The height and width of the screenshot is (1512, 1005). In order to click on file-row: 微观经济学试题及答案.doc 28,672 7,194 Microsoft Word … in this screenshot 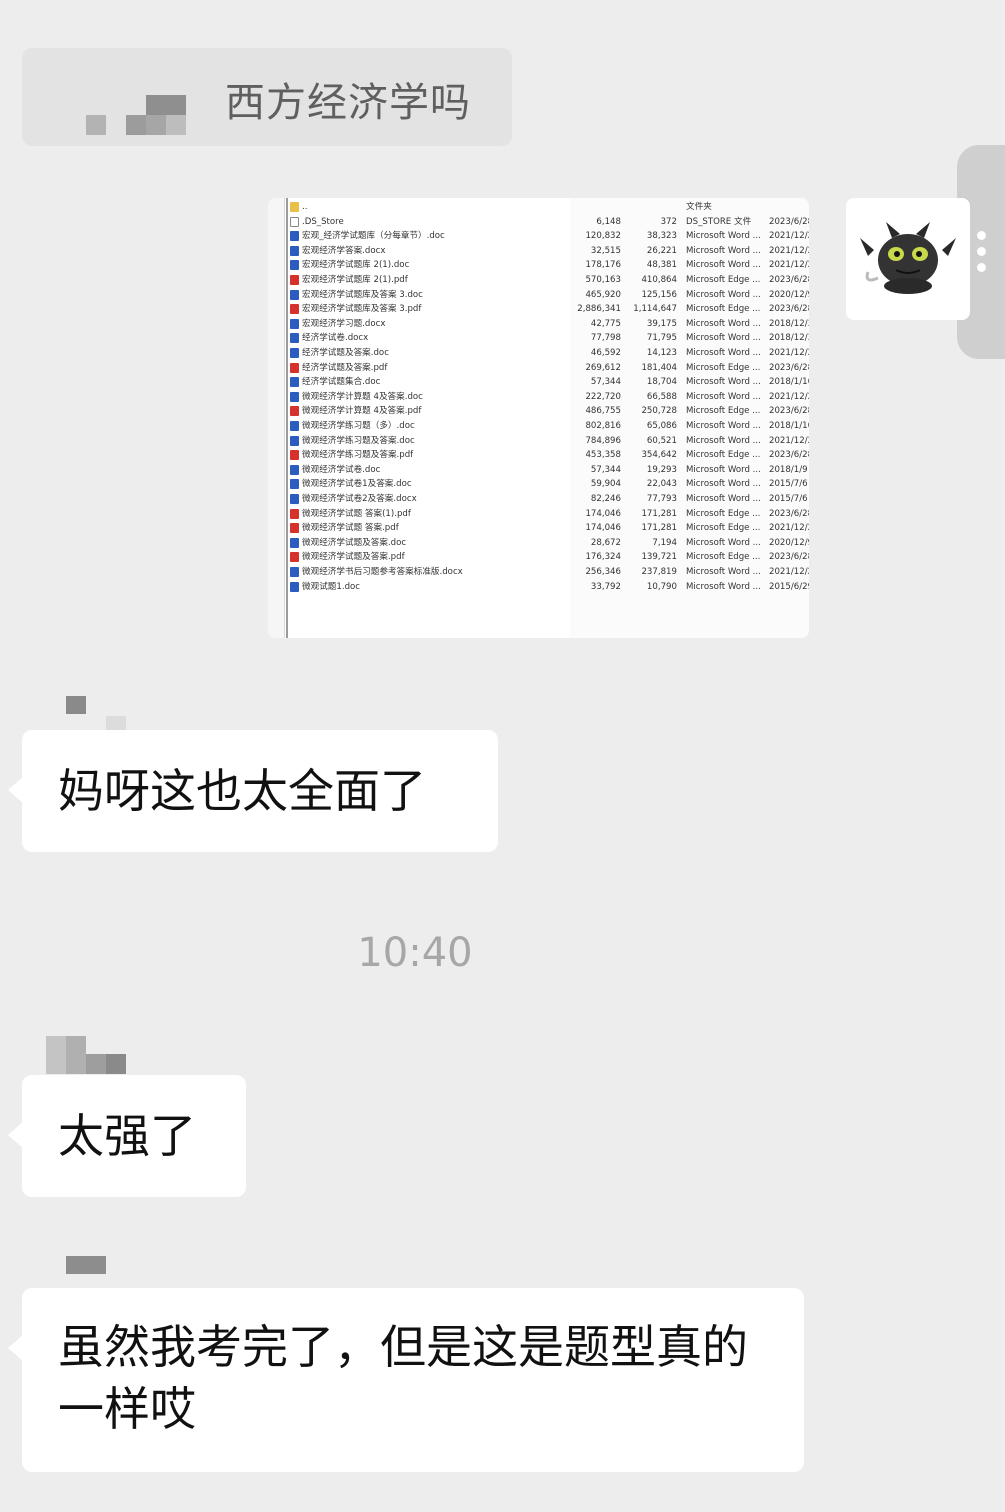, I will do `click(548, 543)`.